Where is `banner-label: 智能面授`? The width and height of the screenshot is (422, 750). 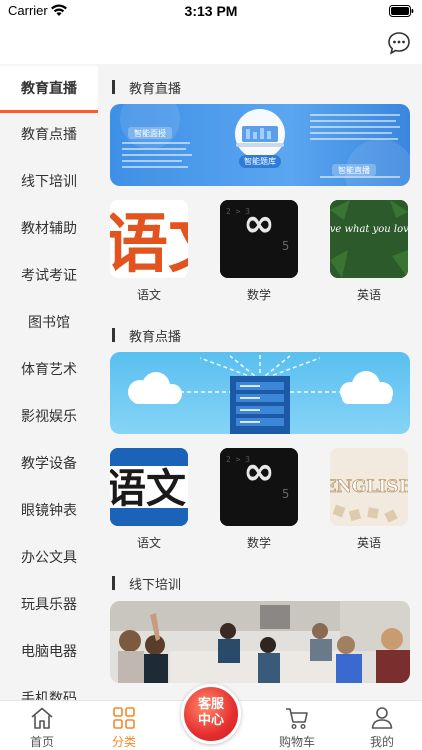
banner-label: 智能面授 is located at coordinates (150, 133).